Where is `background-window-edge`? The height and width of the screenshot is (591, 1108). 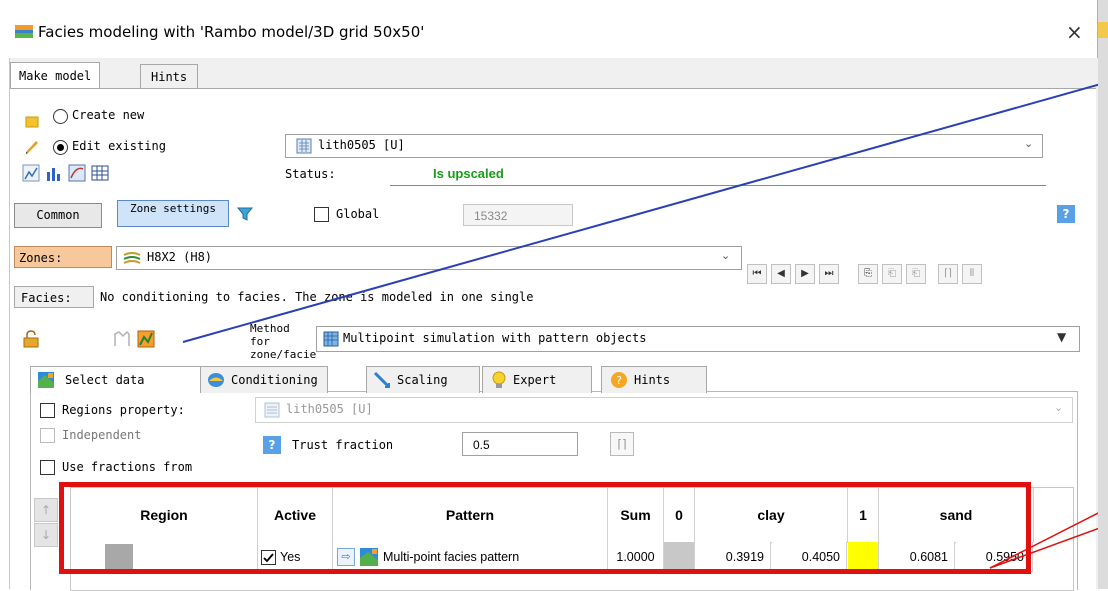
background-window-edge is located at coordinates (1103, 294).